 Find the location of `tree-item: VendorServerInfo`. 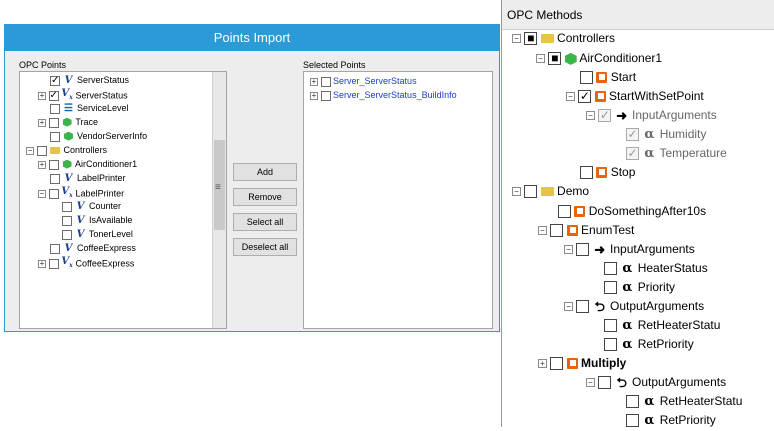

tree-item: VendorServerInfo is located at coordinates (98, 136).